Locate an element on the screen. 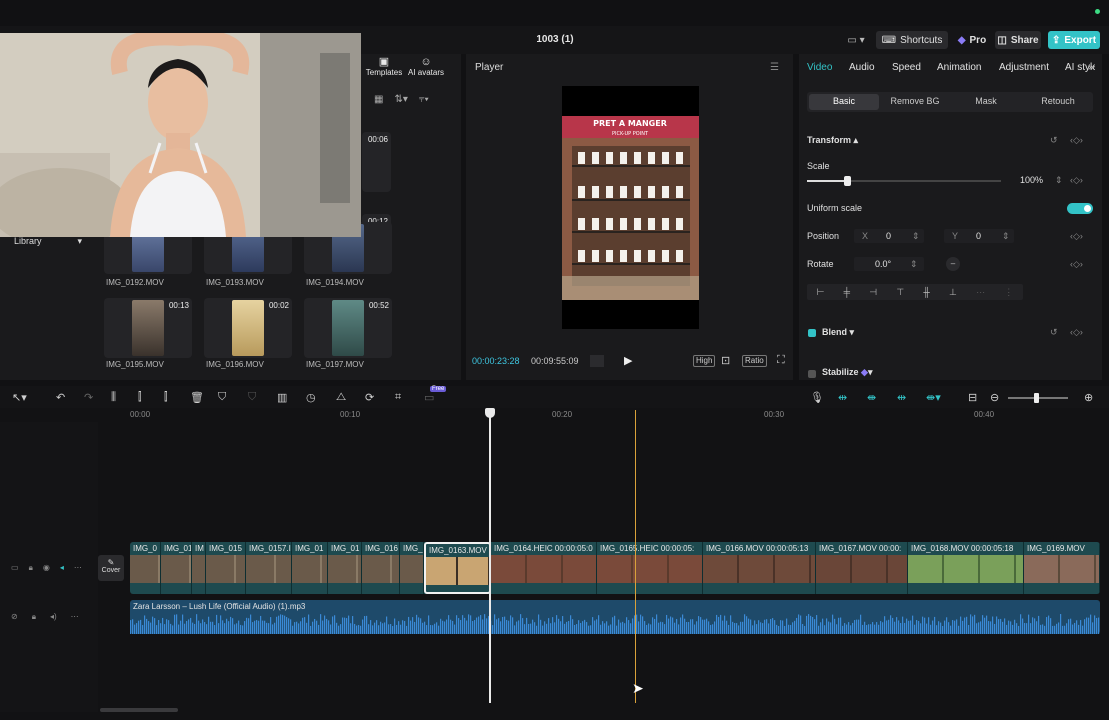 The image size is (1109, 720). time-ruler: 00:00 00:10 00:20 00:30 00:40 is located at coordinates (615, 416).